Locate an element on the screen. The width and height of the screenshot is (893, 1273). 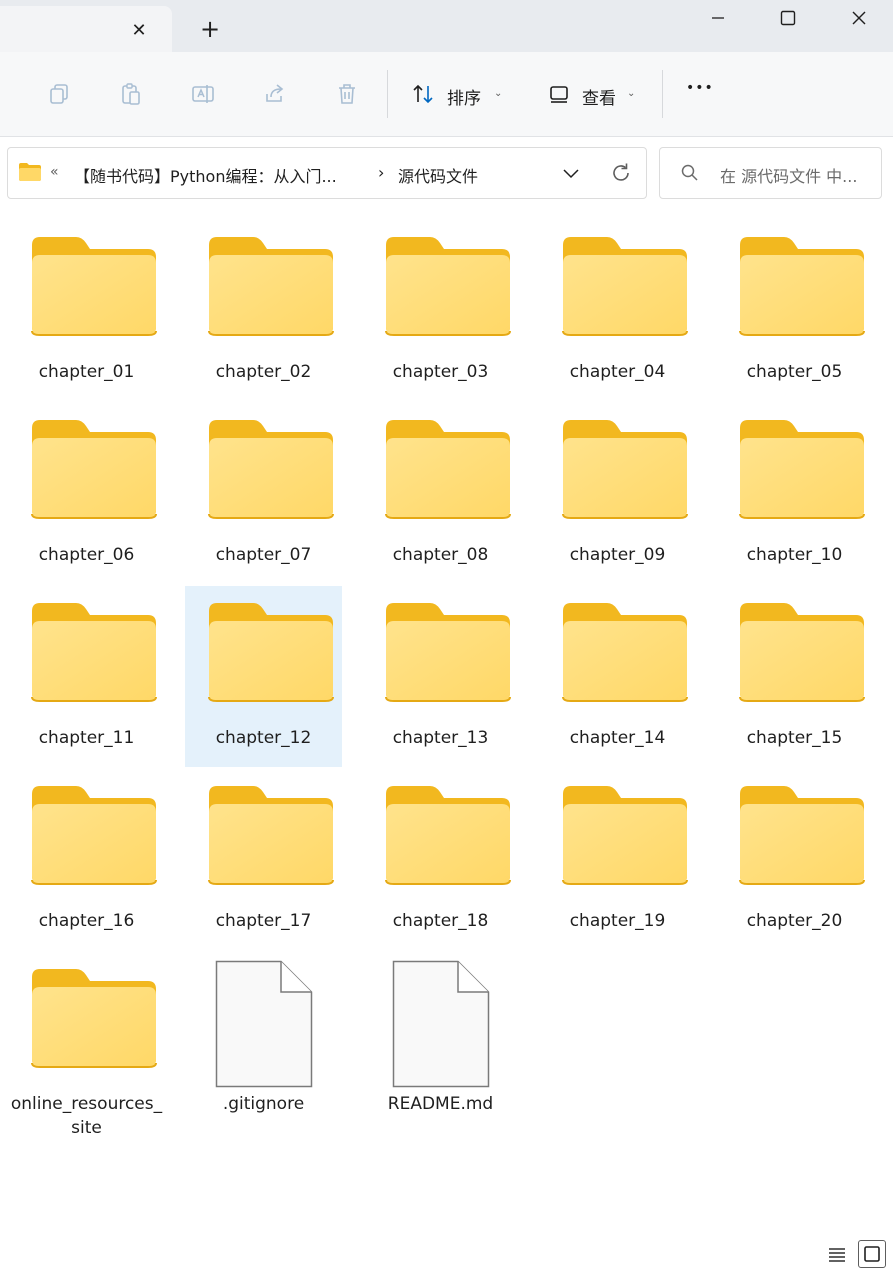
view-chevron-down-icon: ⌄ is located at coordinates (631, 93).